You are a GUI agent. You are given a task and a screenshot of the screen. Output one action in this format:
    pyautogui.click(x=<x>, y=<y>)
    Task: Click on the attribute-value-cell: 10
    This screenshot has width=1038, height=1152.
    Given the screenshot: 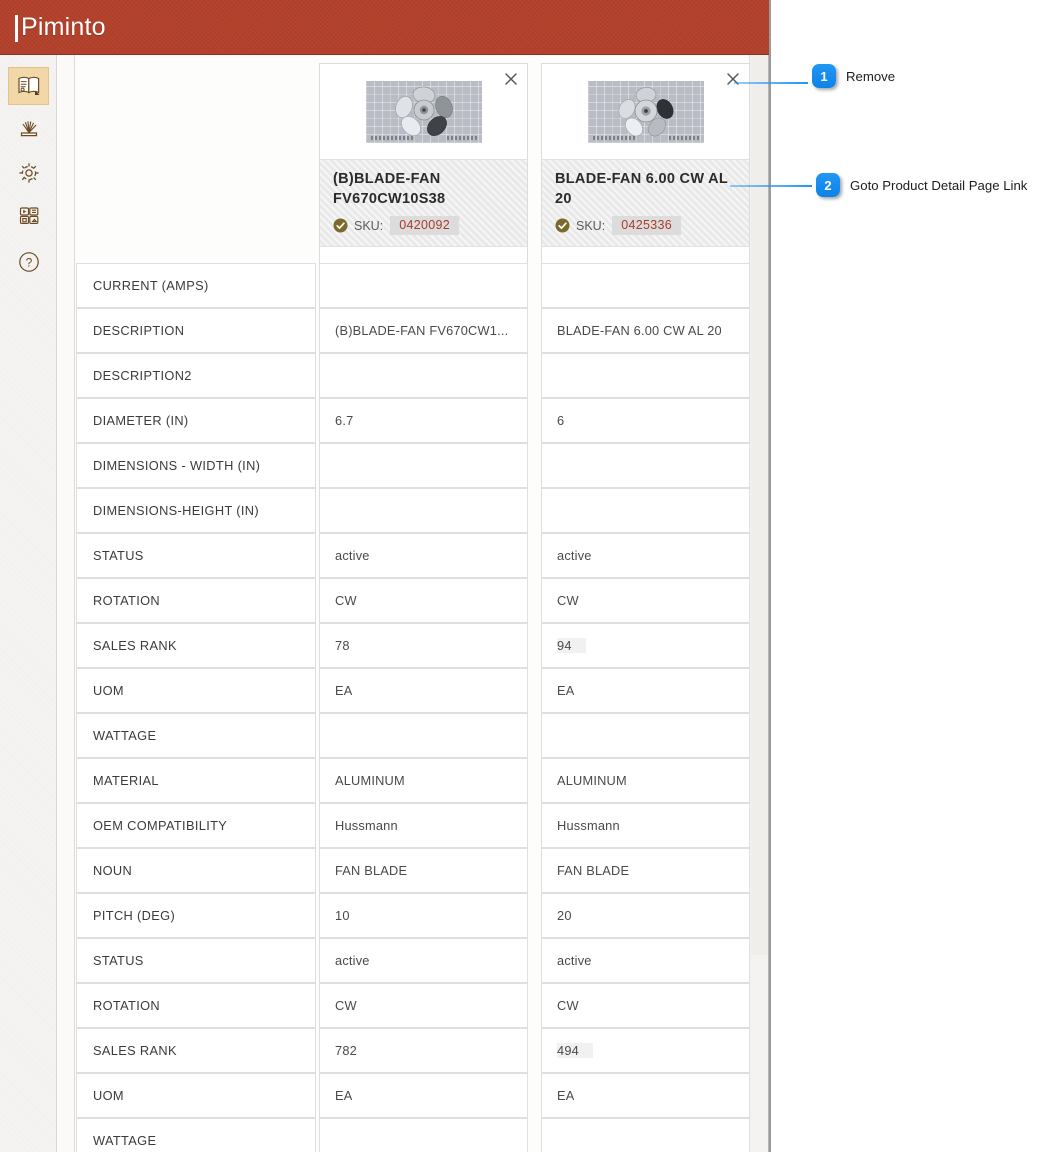 What is the action you would take?
    pyautogui.click(x=423, y=915)
    